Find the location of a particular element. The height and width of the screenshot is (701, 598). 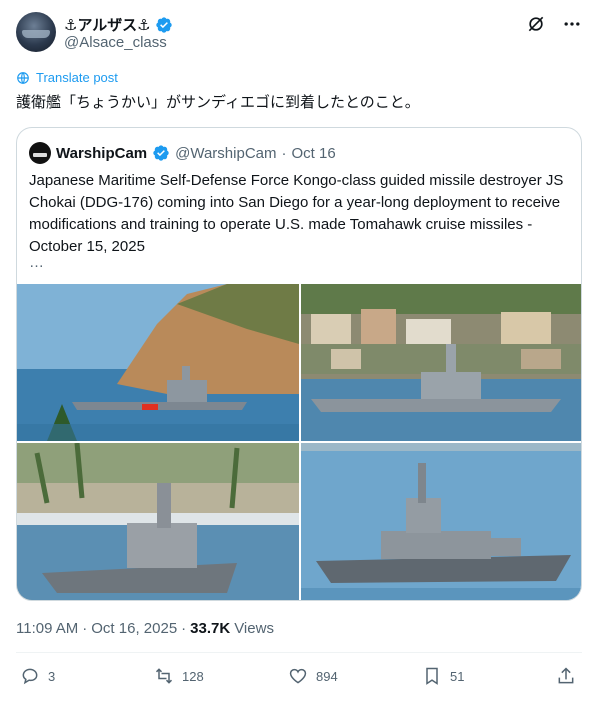

bookmark-icon is located at coordinates (432, 676).